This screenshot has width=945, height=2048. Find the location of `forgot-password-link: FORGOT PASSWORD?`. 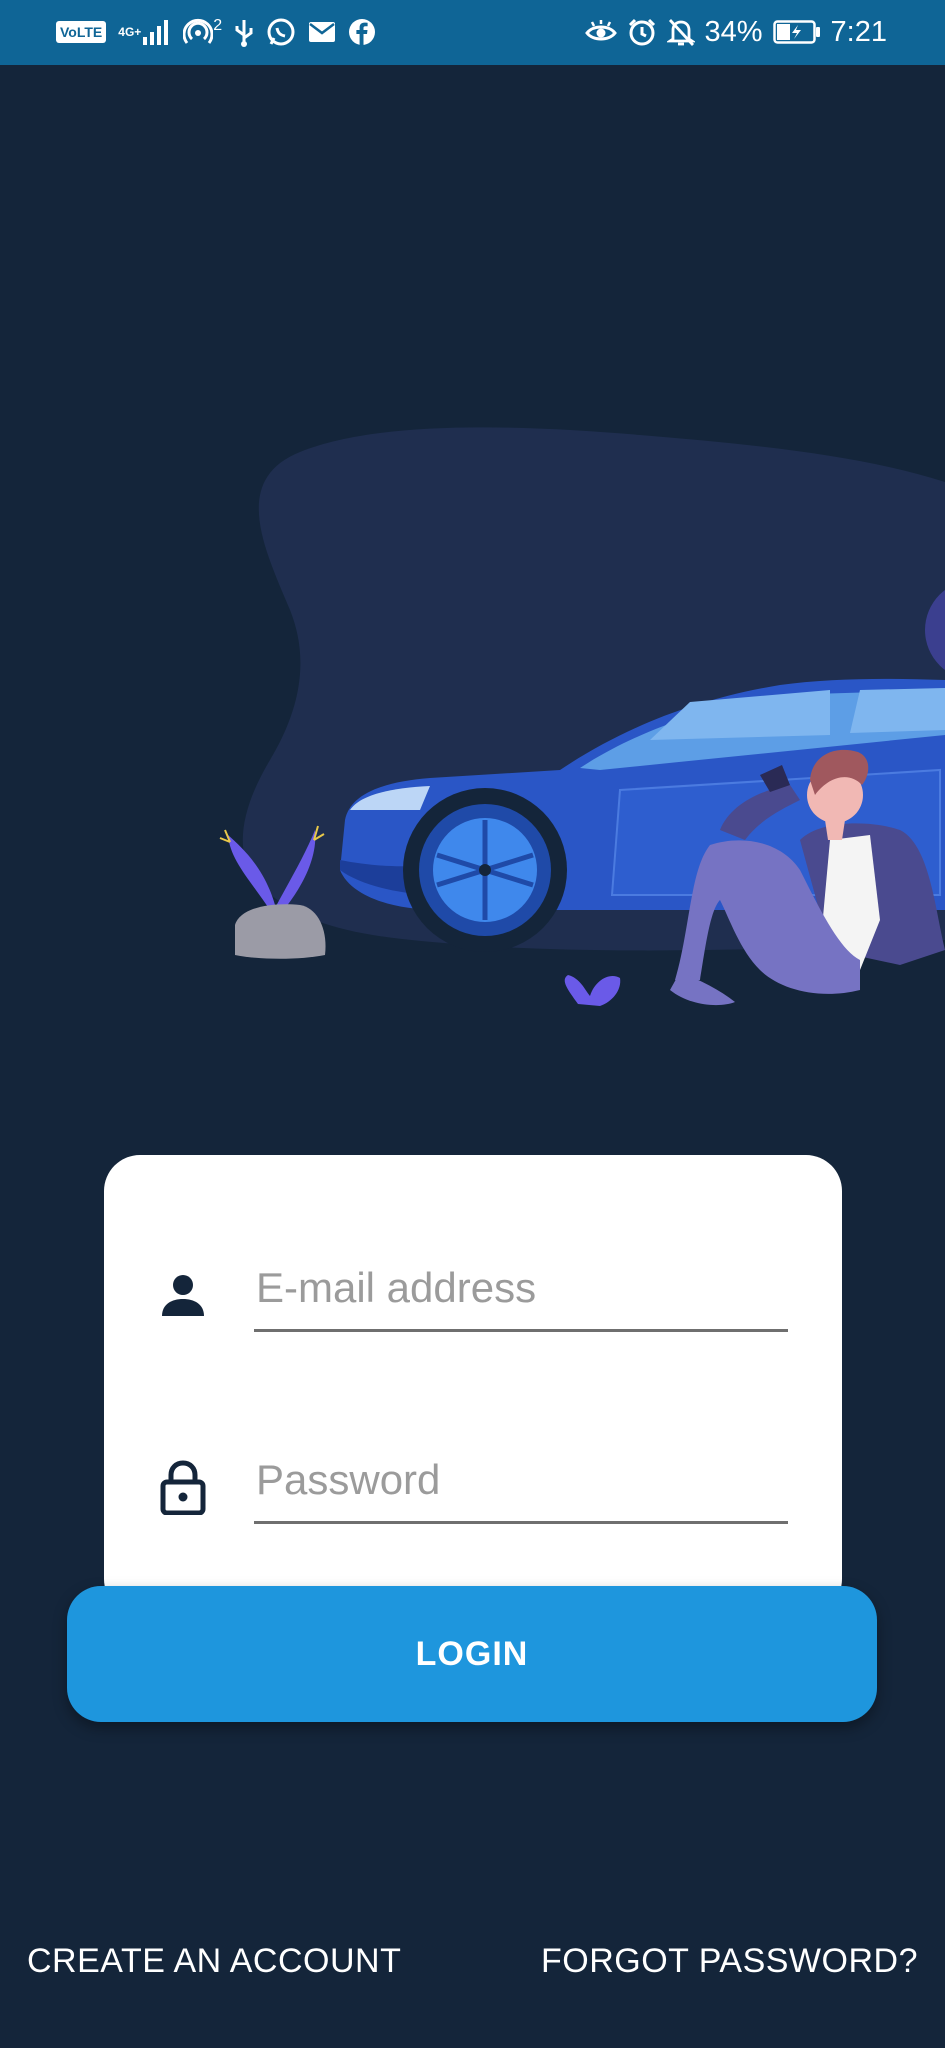

forgot-password-link: FORGOT PASSWORD? is located at coordinates (729, 1961).